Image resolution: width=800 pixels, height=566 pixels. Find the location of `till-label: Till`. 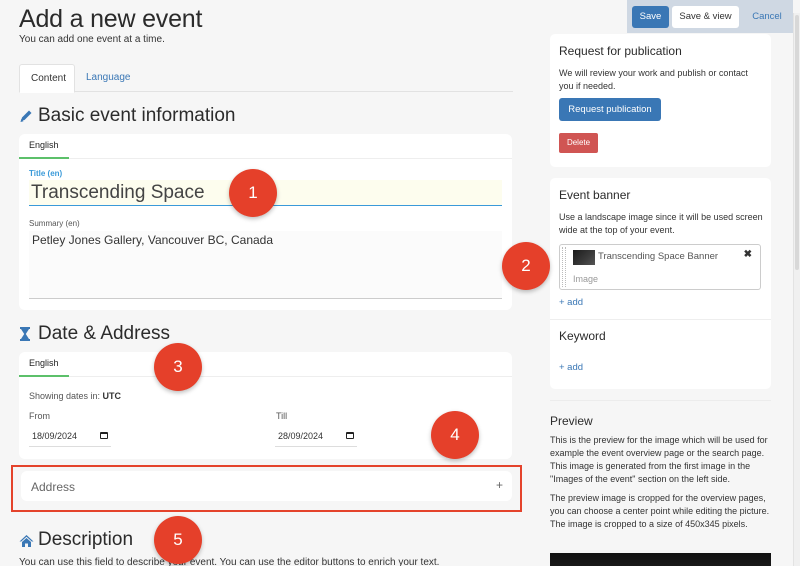

till-label: Till is located at coordinates (282, 416).